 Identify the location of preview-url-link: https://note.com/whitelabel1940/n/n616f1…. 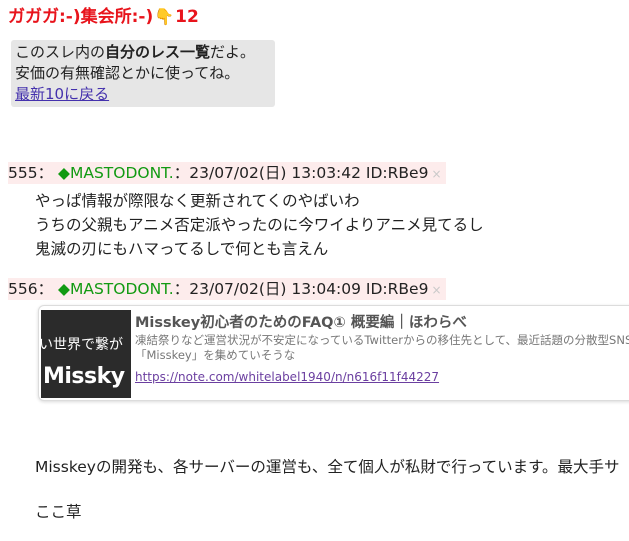
(287, 377).